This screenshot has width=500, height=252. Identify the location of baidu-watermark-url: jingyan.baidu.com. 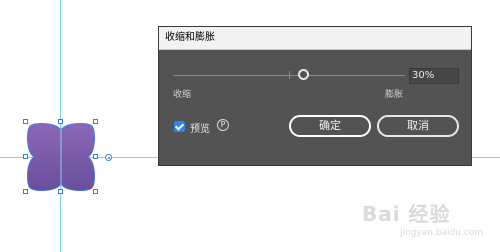
(442, 233).